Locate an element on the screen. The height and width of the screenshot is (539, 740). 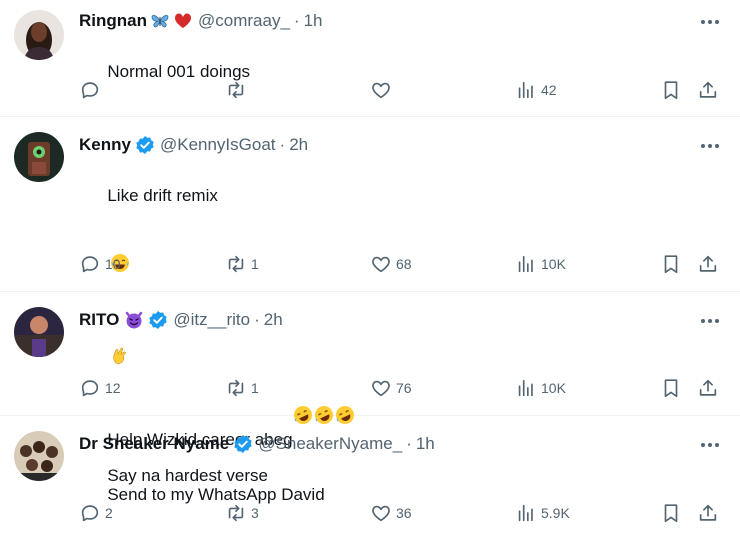
reply-count: 2 is located at coordinates (109, 513).